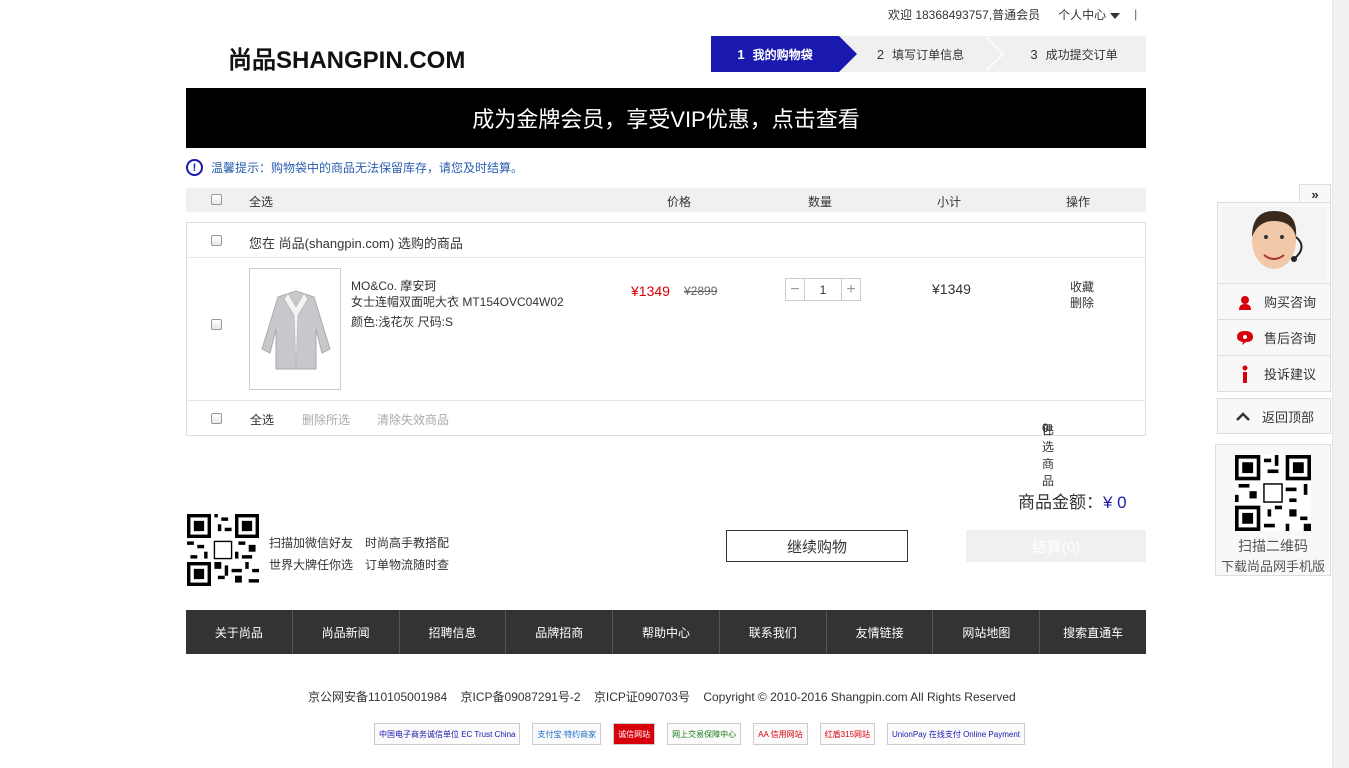 The height and width of the screenshot is (768, 1349). What do you see at coordinates (741, 54) in the screenshot?
I see `step-number: 1` at bounding box center [741, 54].